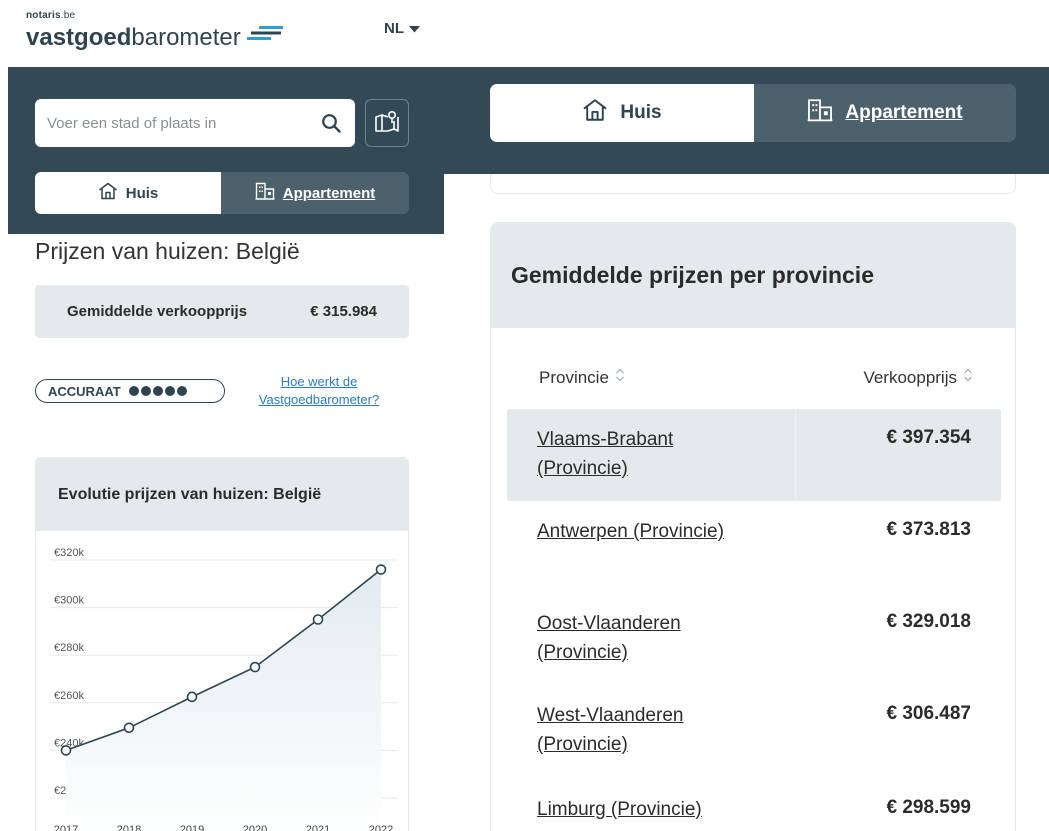 The height and width of the screenshot is (831, 1049). What do you see at coordinates (641, 112) in the screenshot?
I see `tab-house-large-label: Huis` at bounding box center [641, 112].